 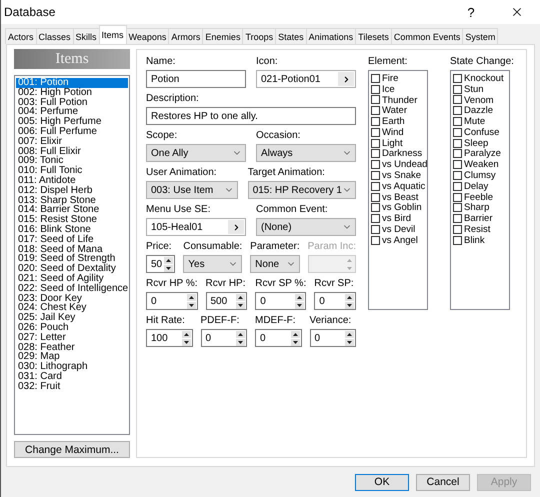 I want to click on text-field: Potion, so click(x=196, y=79).